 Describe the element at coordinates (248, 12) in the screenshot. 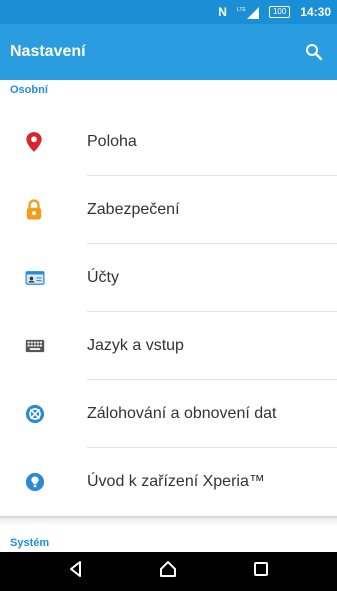

I see `signal-icon: LTE` at that location.